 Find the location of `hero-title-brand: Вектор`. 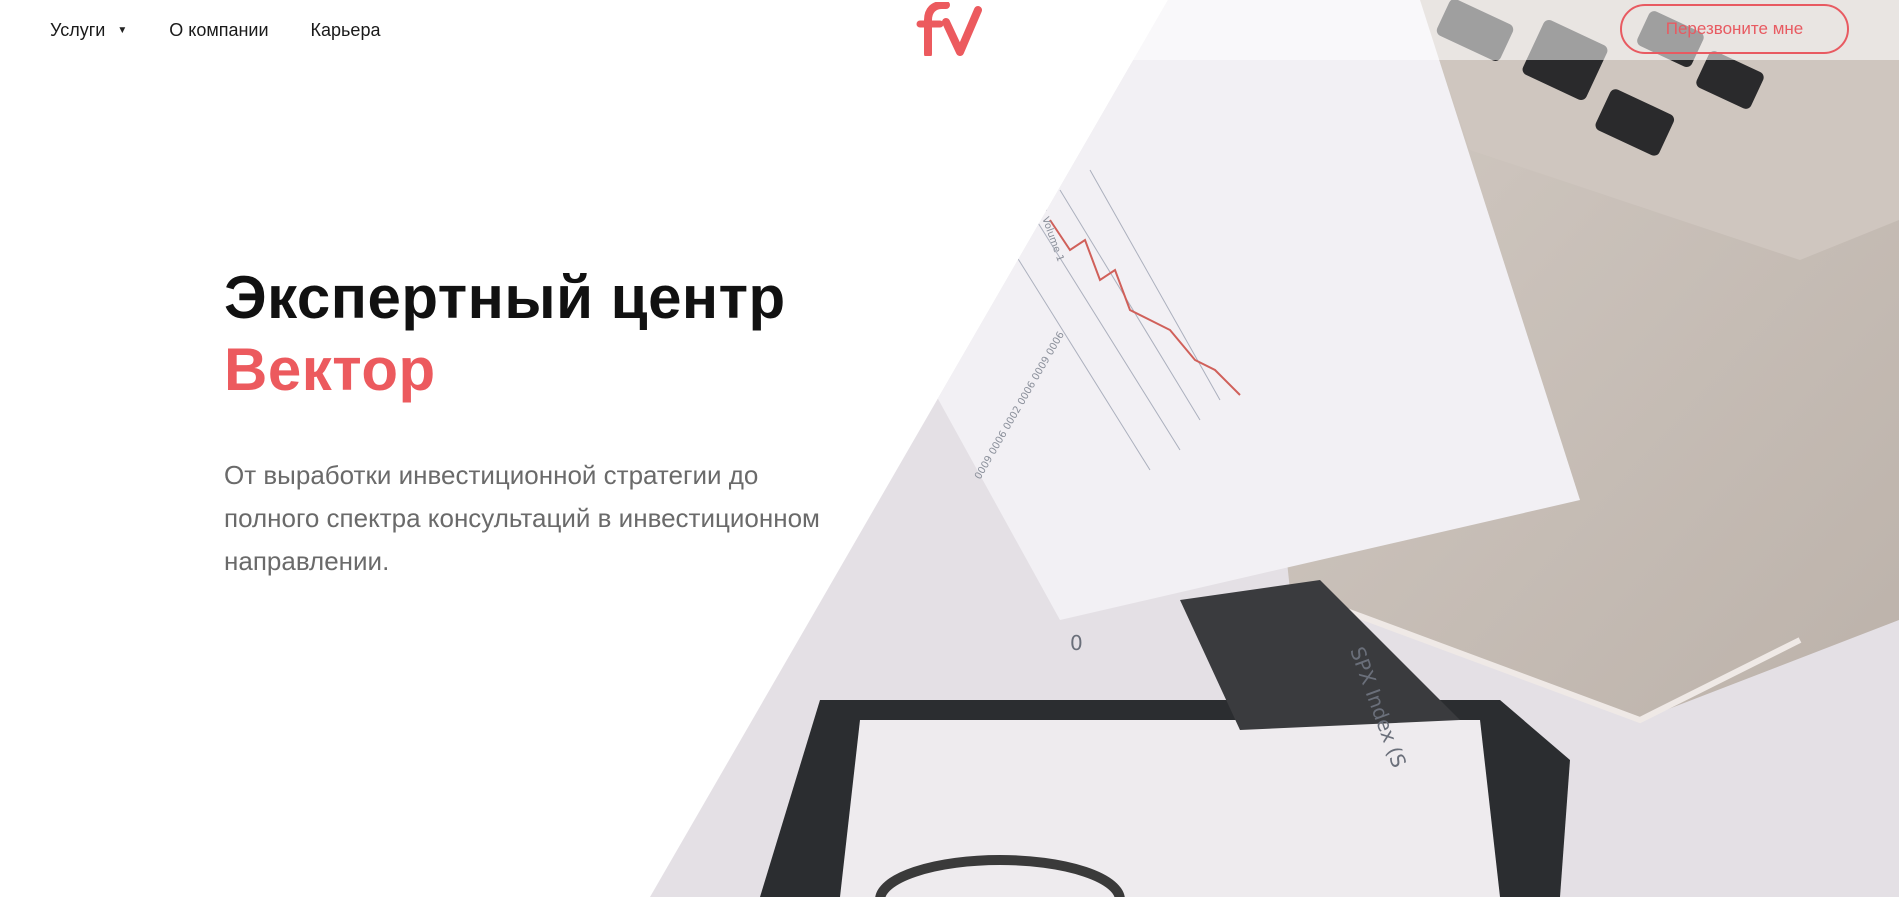

hero-title-brand: Вектор is located at coordinates (330, 369).